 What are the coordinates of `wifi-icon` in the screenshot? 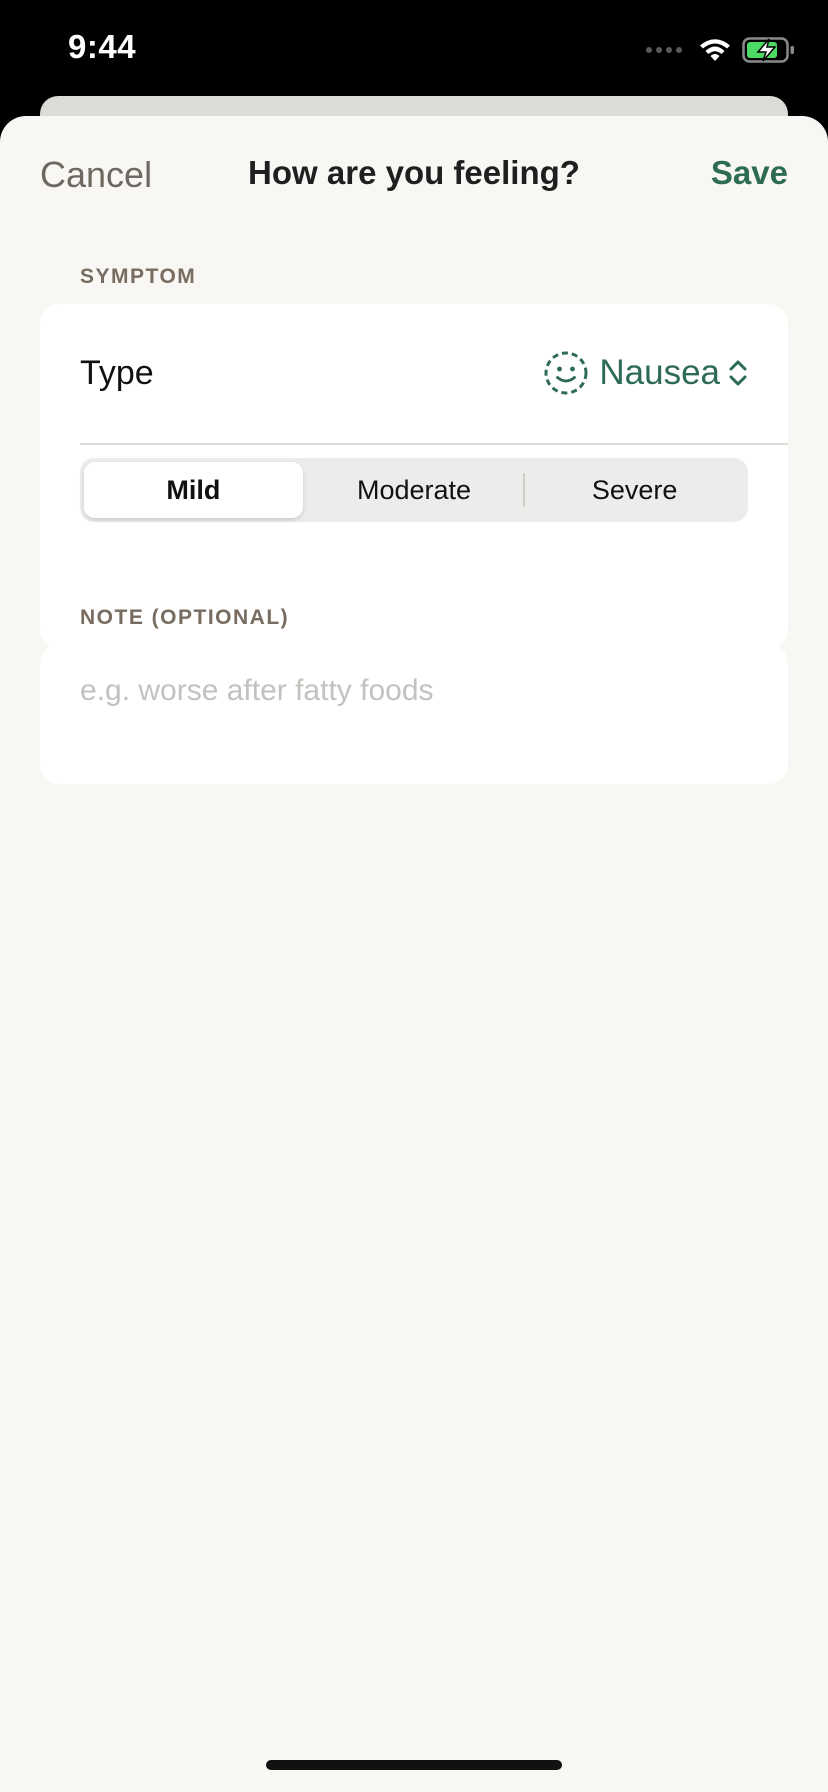 It's located at (715, 50).